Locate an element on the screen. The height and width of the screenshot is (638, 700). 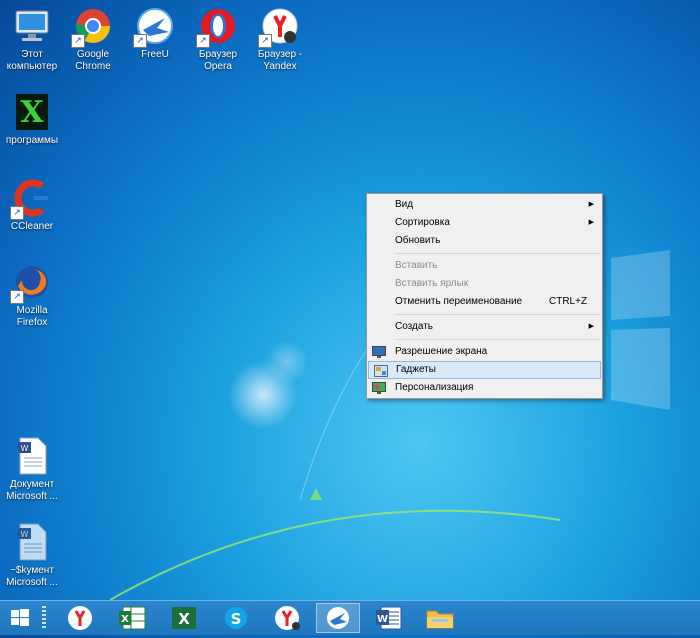
word-letter: W is located at coordinates (382, 619).